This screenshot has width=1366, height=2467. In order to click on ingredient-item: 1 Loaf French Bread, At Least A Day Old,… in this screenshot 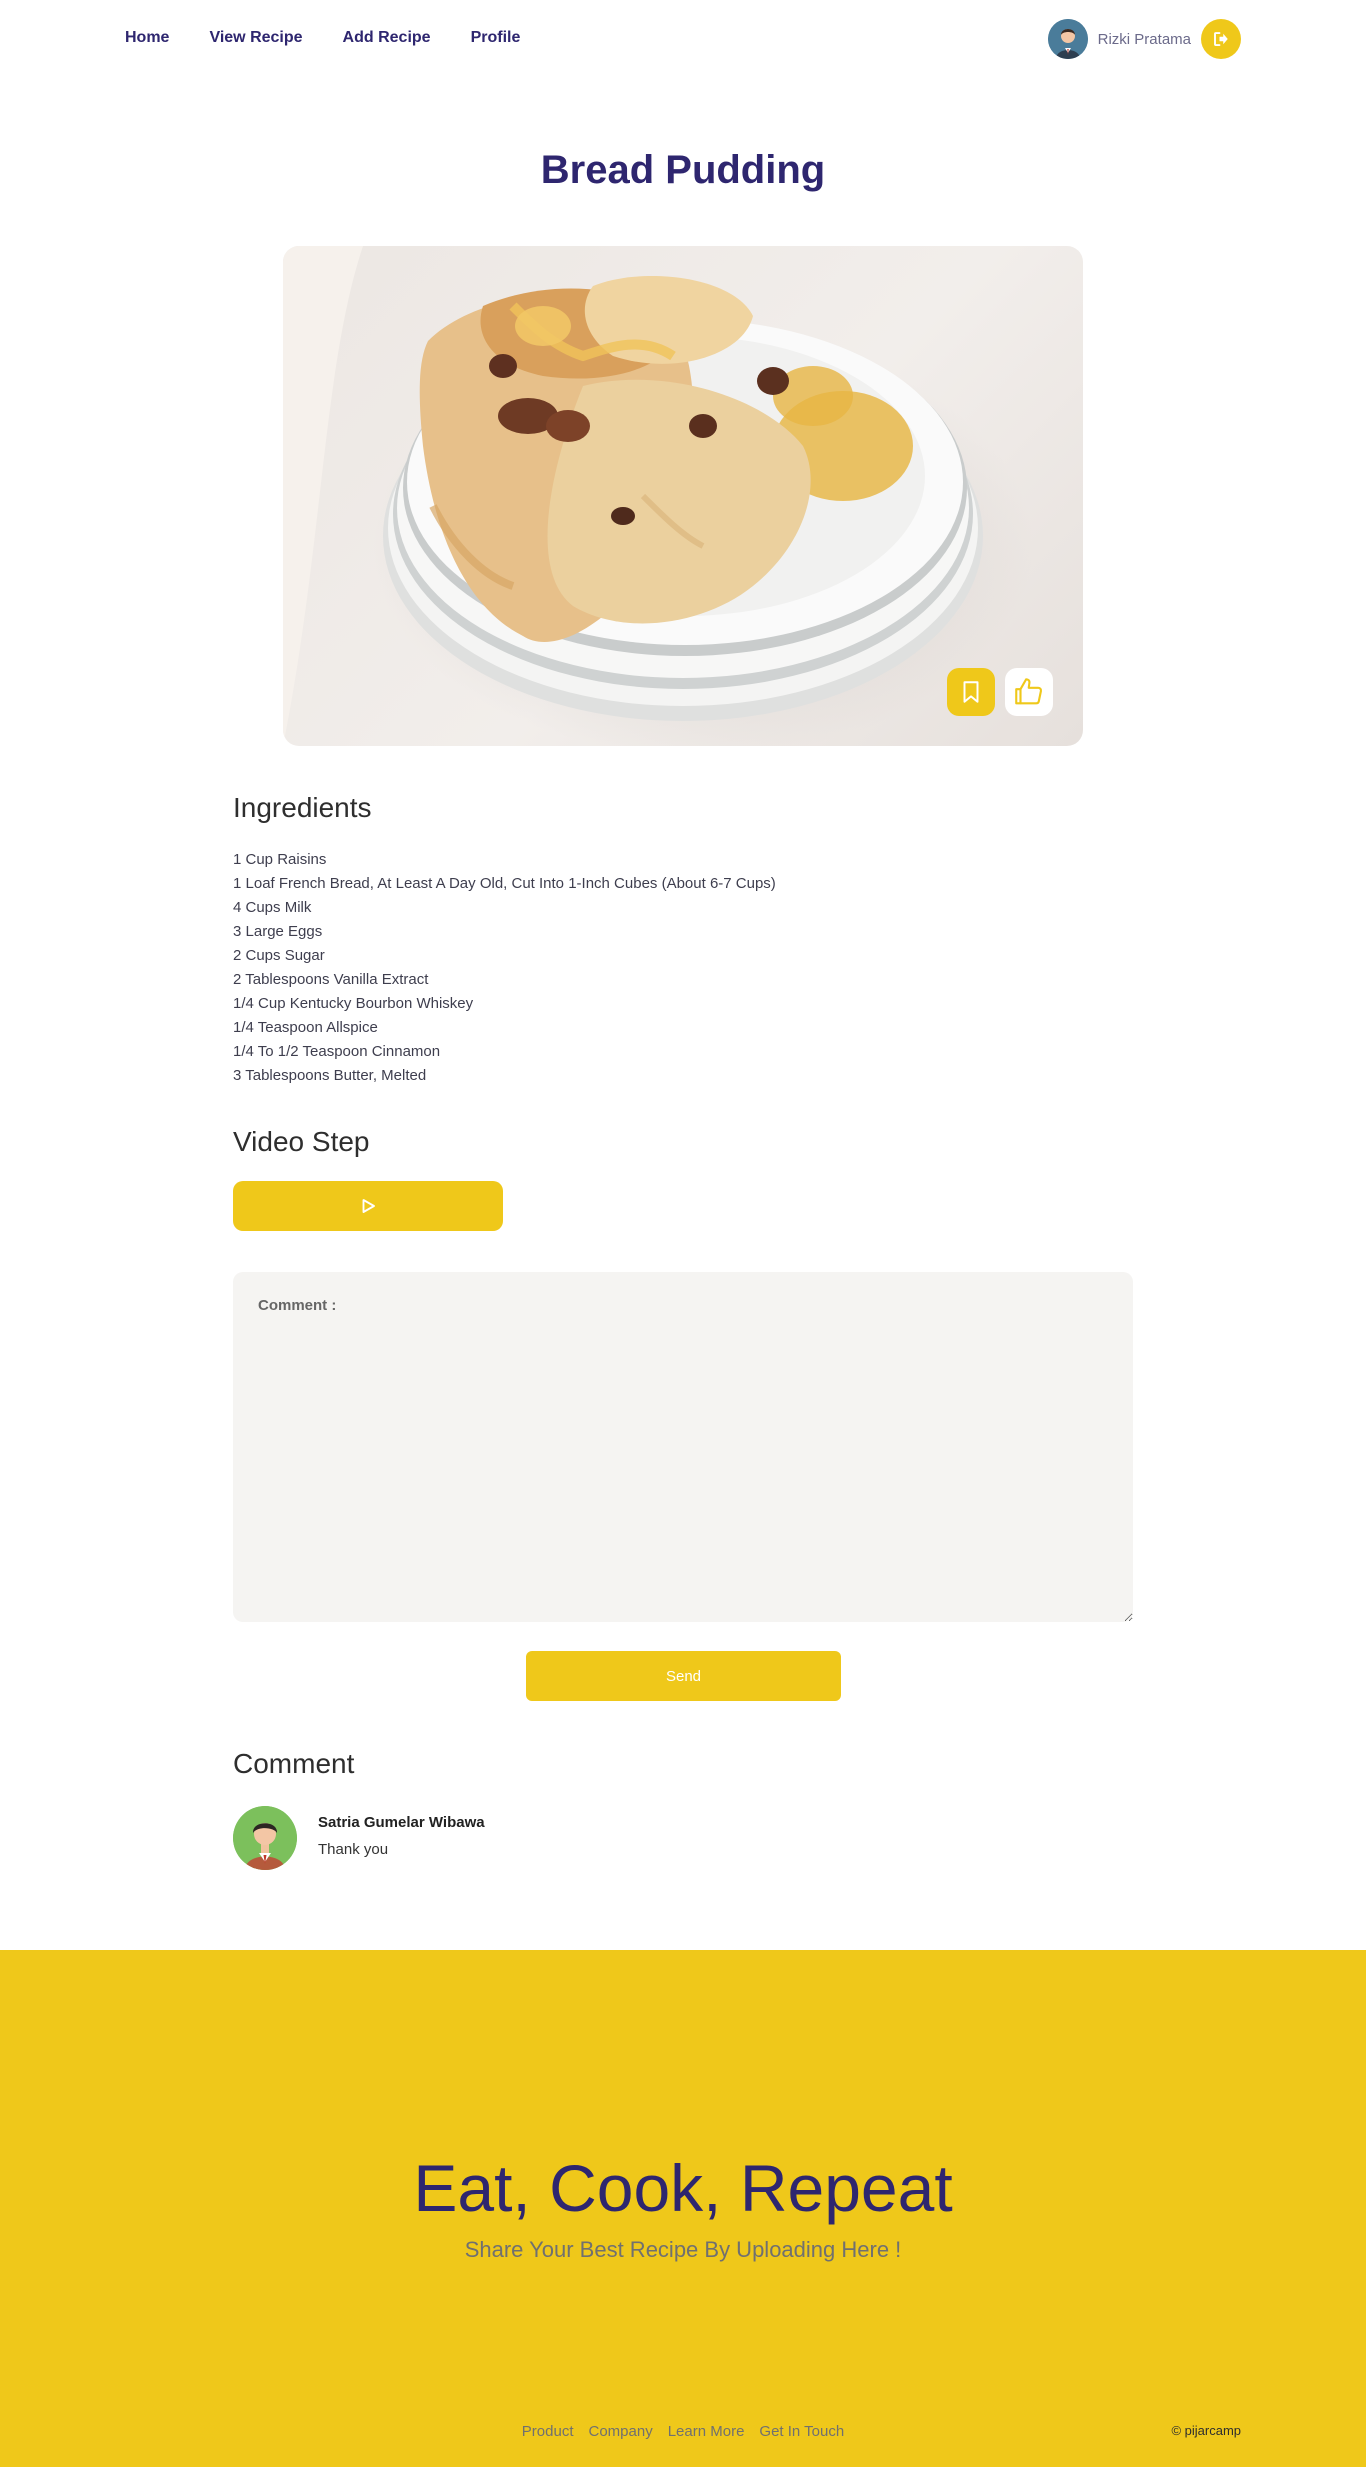, I will do `click(504, 883)`.